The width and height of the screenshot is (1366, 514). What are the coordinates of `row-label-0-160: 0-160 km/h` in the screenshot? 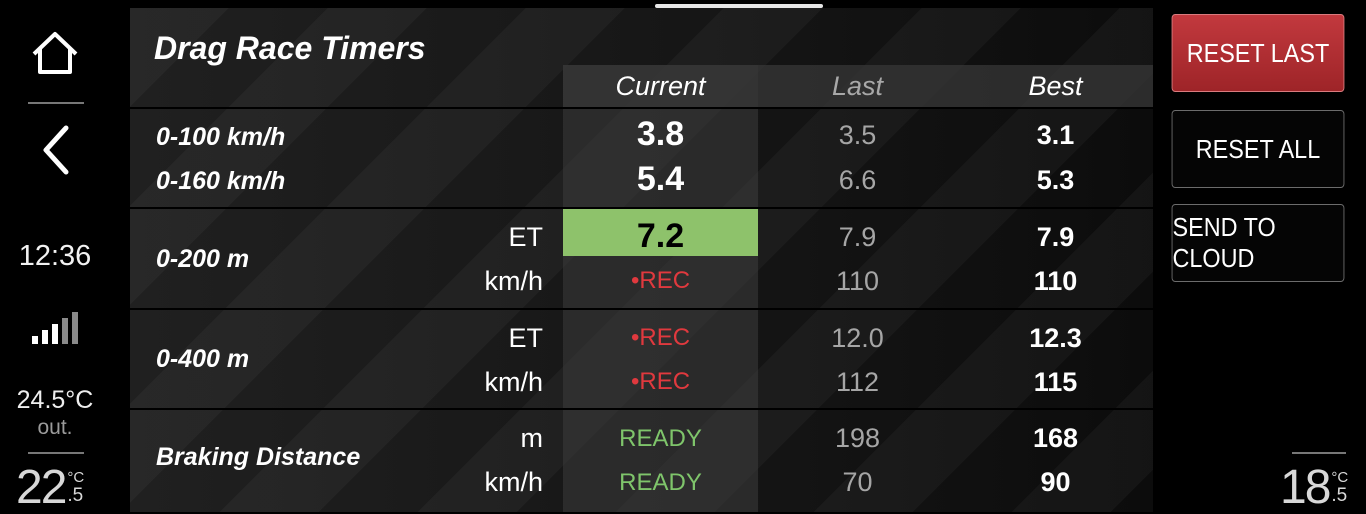 It's located at (221, 181).